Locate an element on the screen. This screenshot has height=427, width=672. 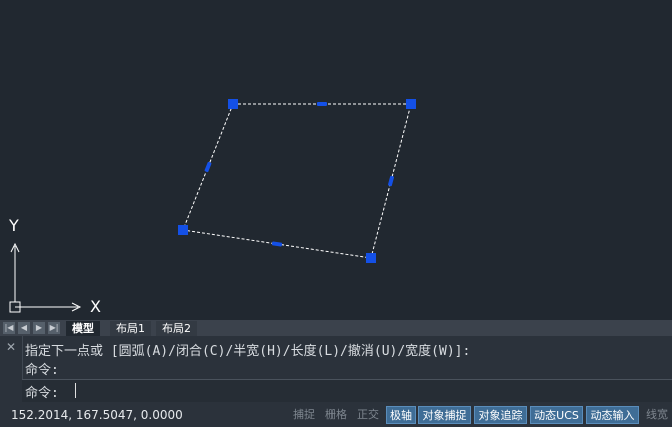
selected-polyline is located at coordinates (297, 181).